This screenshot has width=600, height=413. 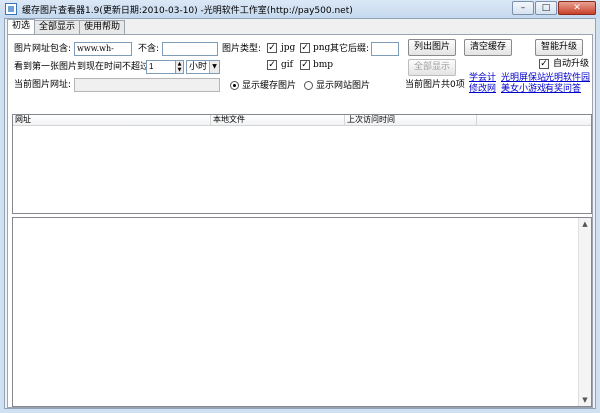 I want to click on column-url: 网址, so click(x=112, y=120).